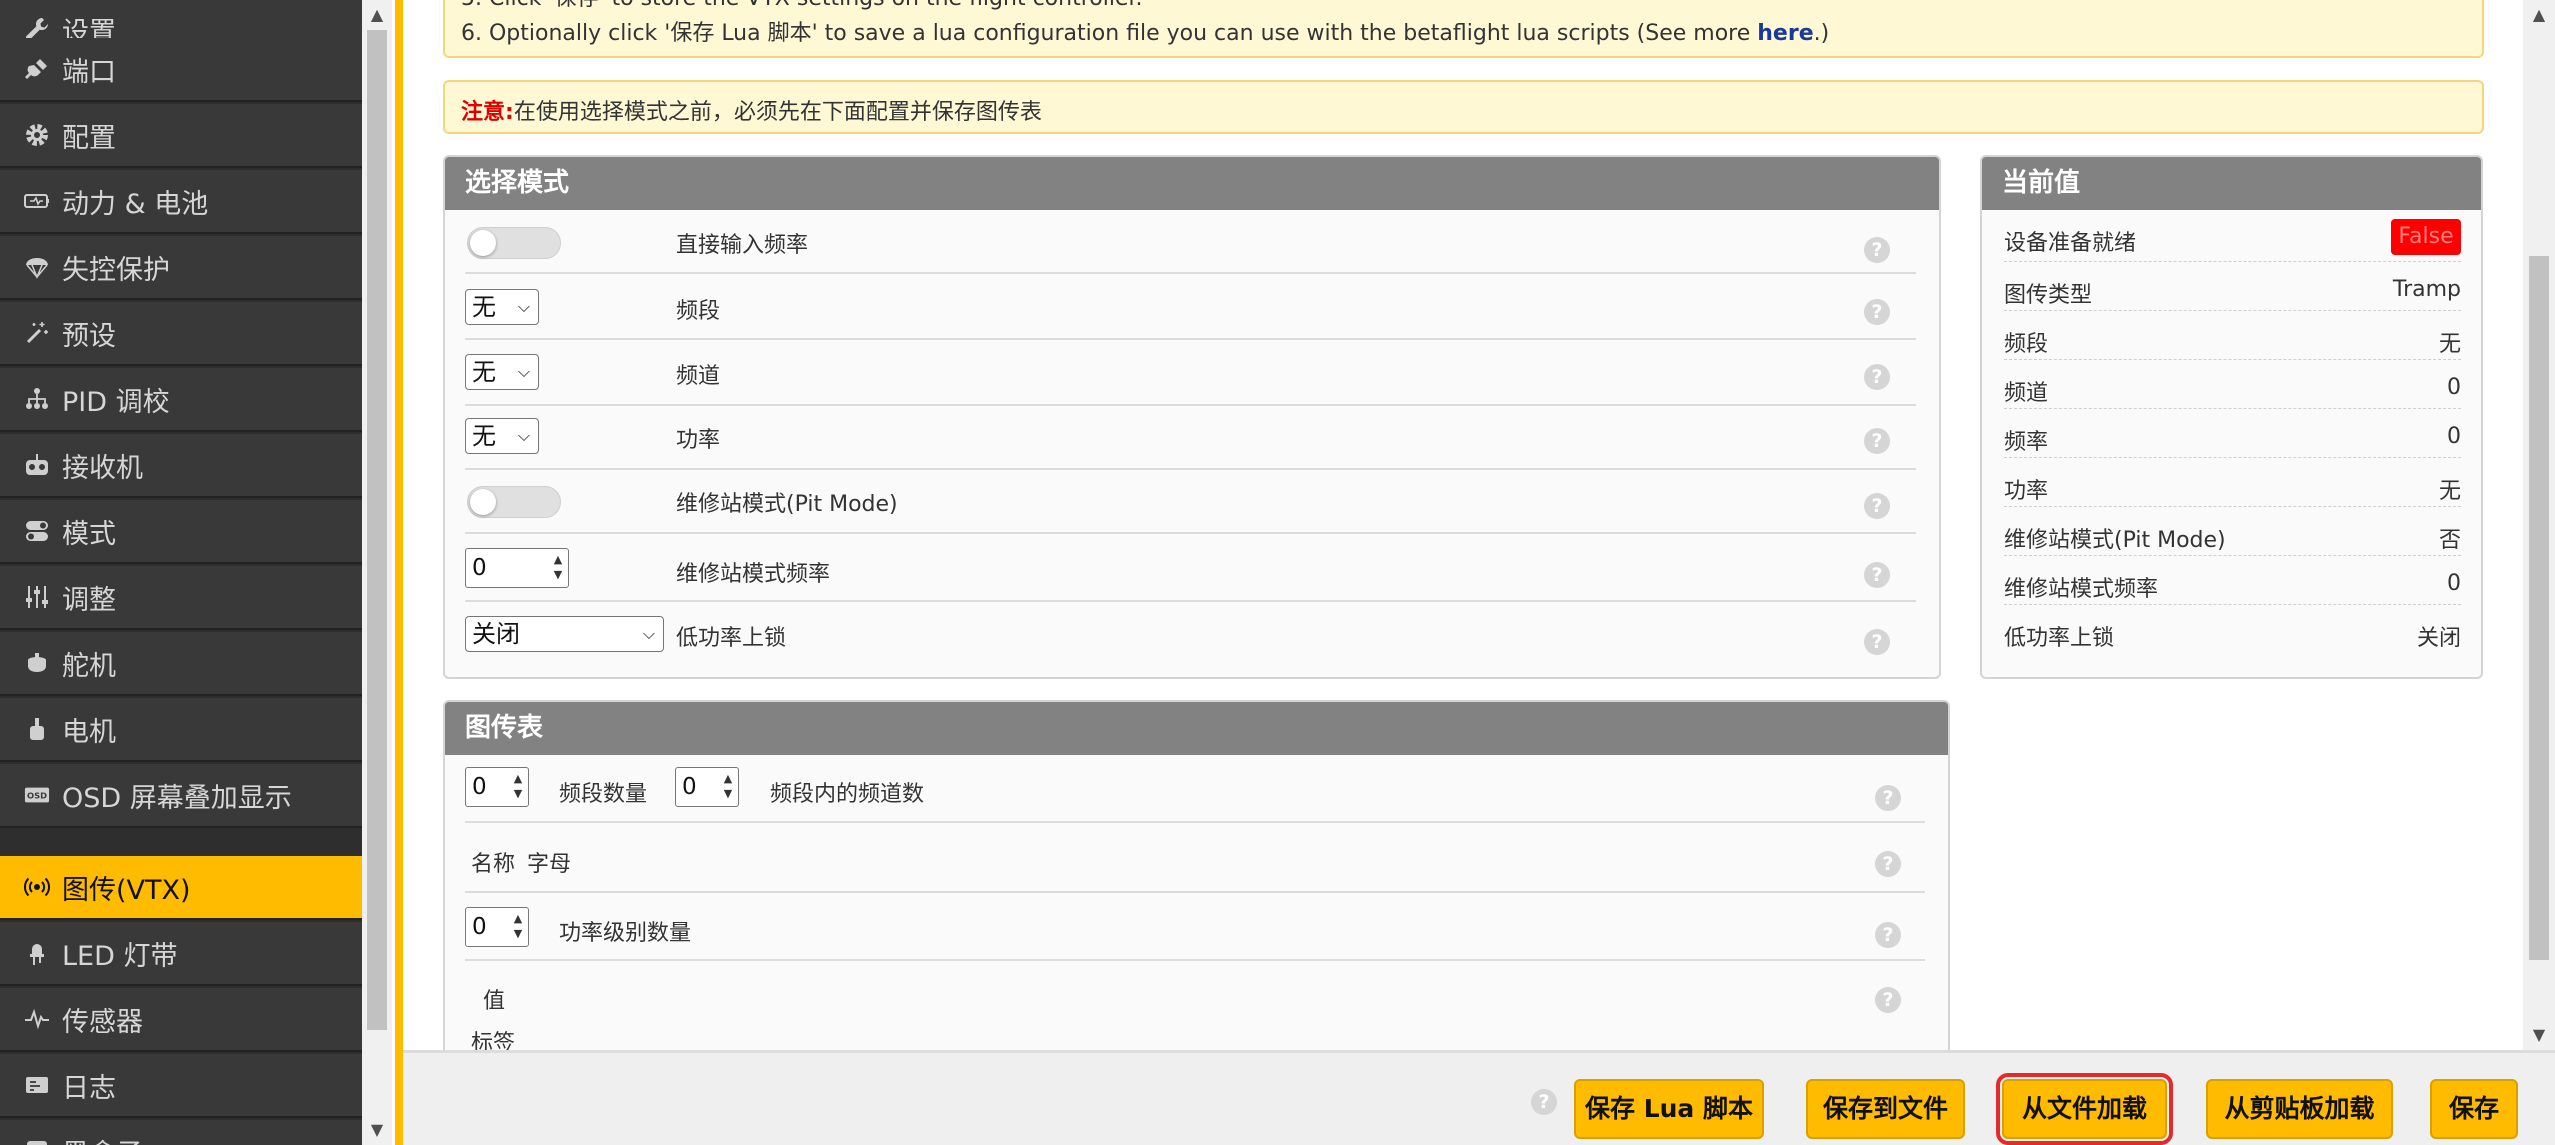 The height and width of the screenshot is (1145, 2555). Describe the element at coordinates (177, 798) in the screenshot. I see `sidebar-item-label: OSD 屏幕叠加显示` at that location.